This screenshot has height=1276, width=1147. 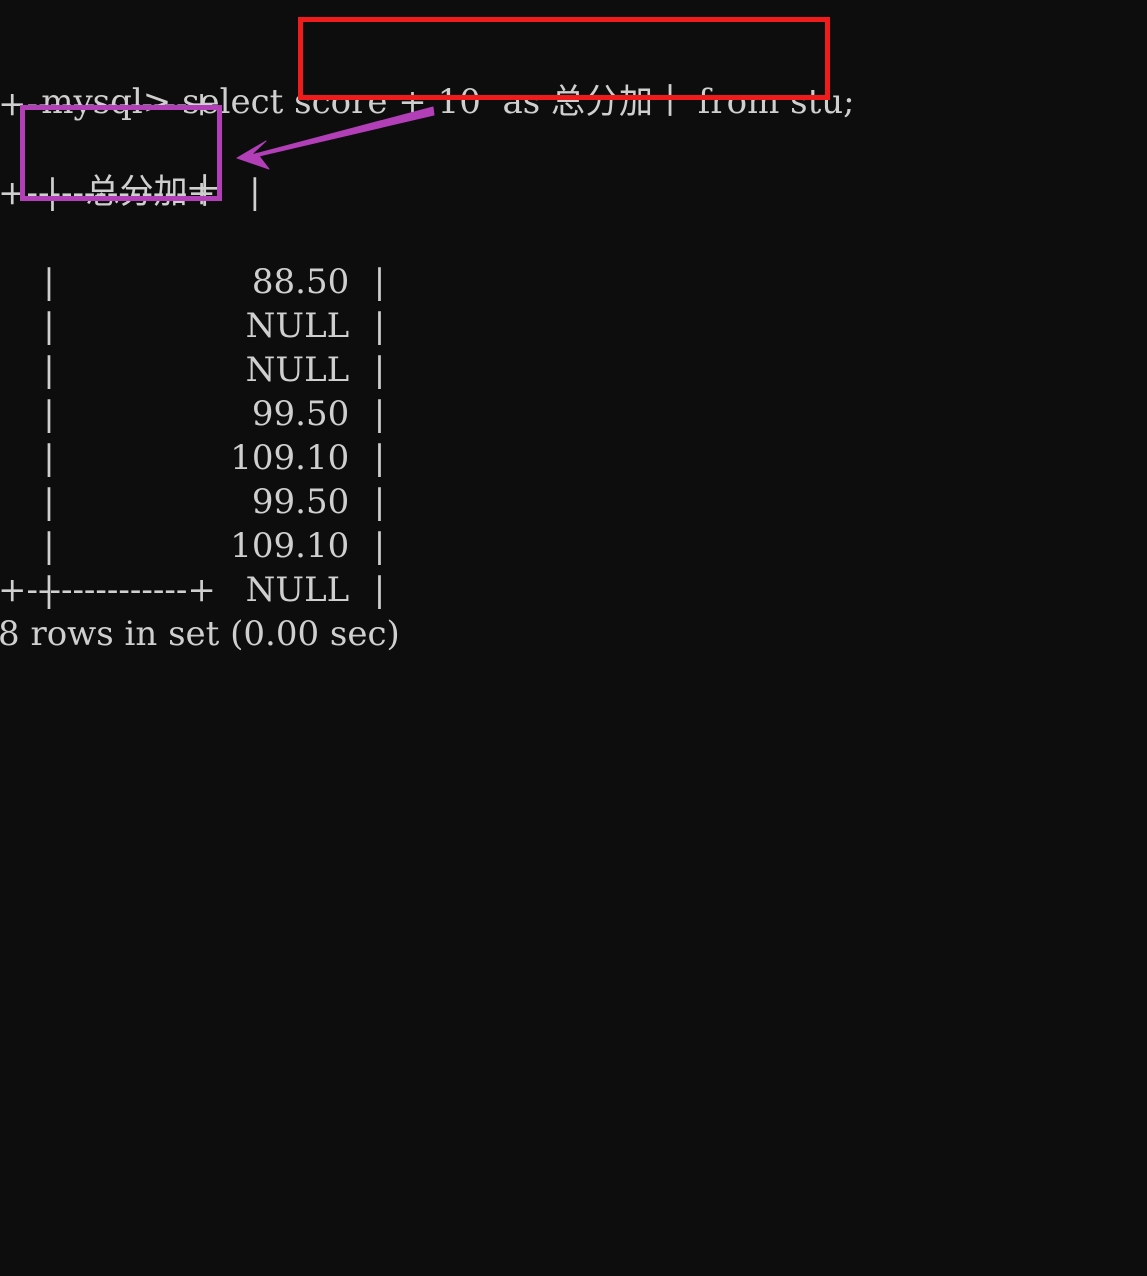 What do you see at coordinates (200, 634) in the screenshot?
I see `status-line: 8 rows in set (0.00 sec)` at bounding box center [200, 634].